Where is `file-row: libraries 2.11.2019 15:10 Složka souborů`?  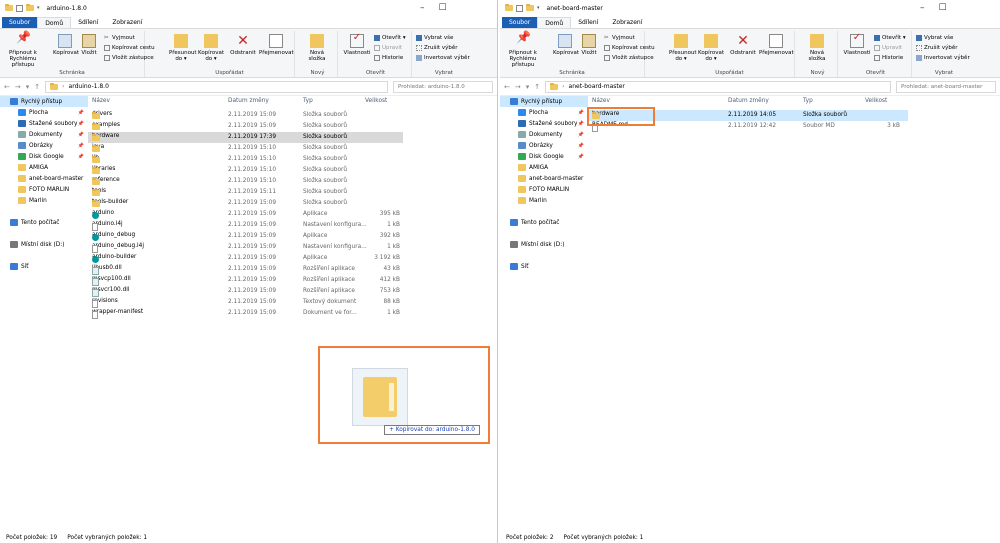
file-row: libraries 2.11.2019 15:10 Složka souborů is located at coordinates (245, 170).